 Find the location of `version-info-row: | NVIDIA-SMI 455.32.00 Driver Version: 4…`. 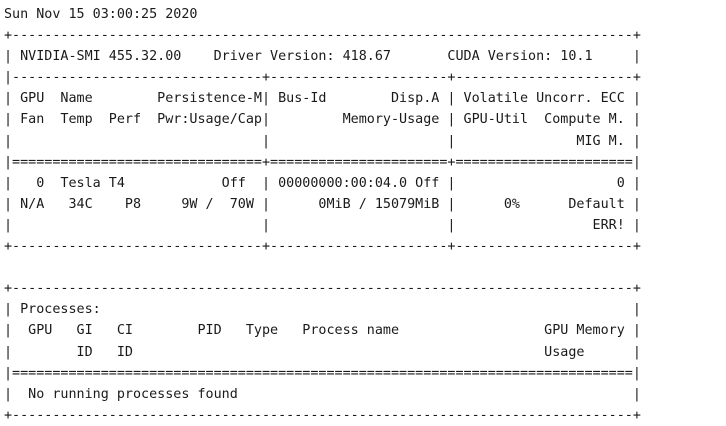

version-info-row: | NVIDIA-SMI 455.32.00 Driver Version: 4… is located at coordinates (322, 57).